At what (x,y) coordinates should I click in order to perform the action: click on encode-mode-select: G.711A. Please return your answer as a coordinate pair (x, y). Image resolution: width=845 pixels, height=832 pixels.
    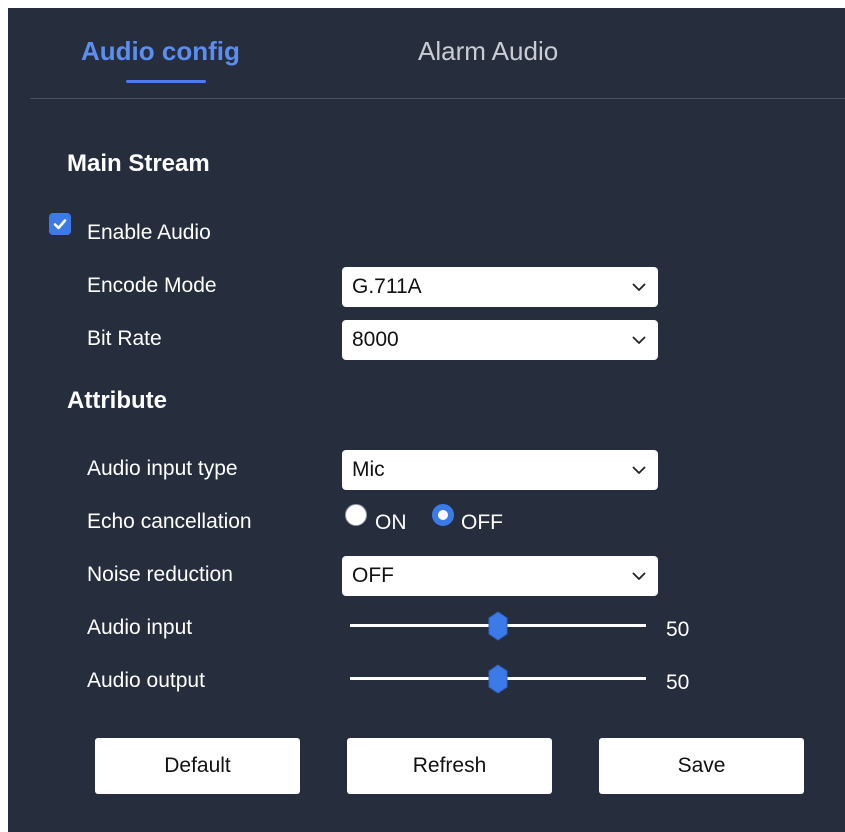
    Looking at the image, I should click on (500, 287).